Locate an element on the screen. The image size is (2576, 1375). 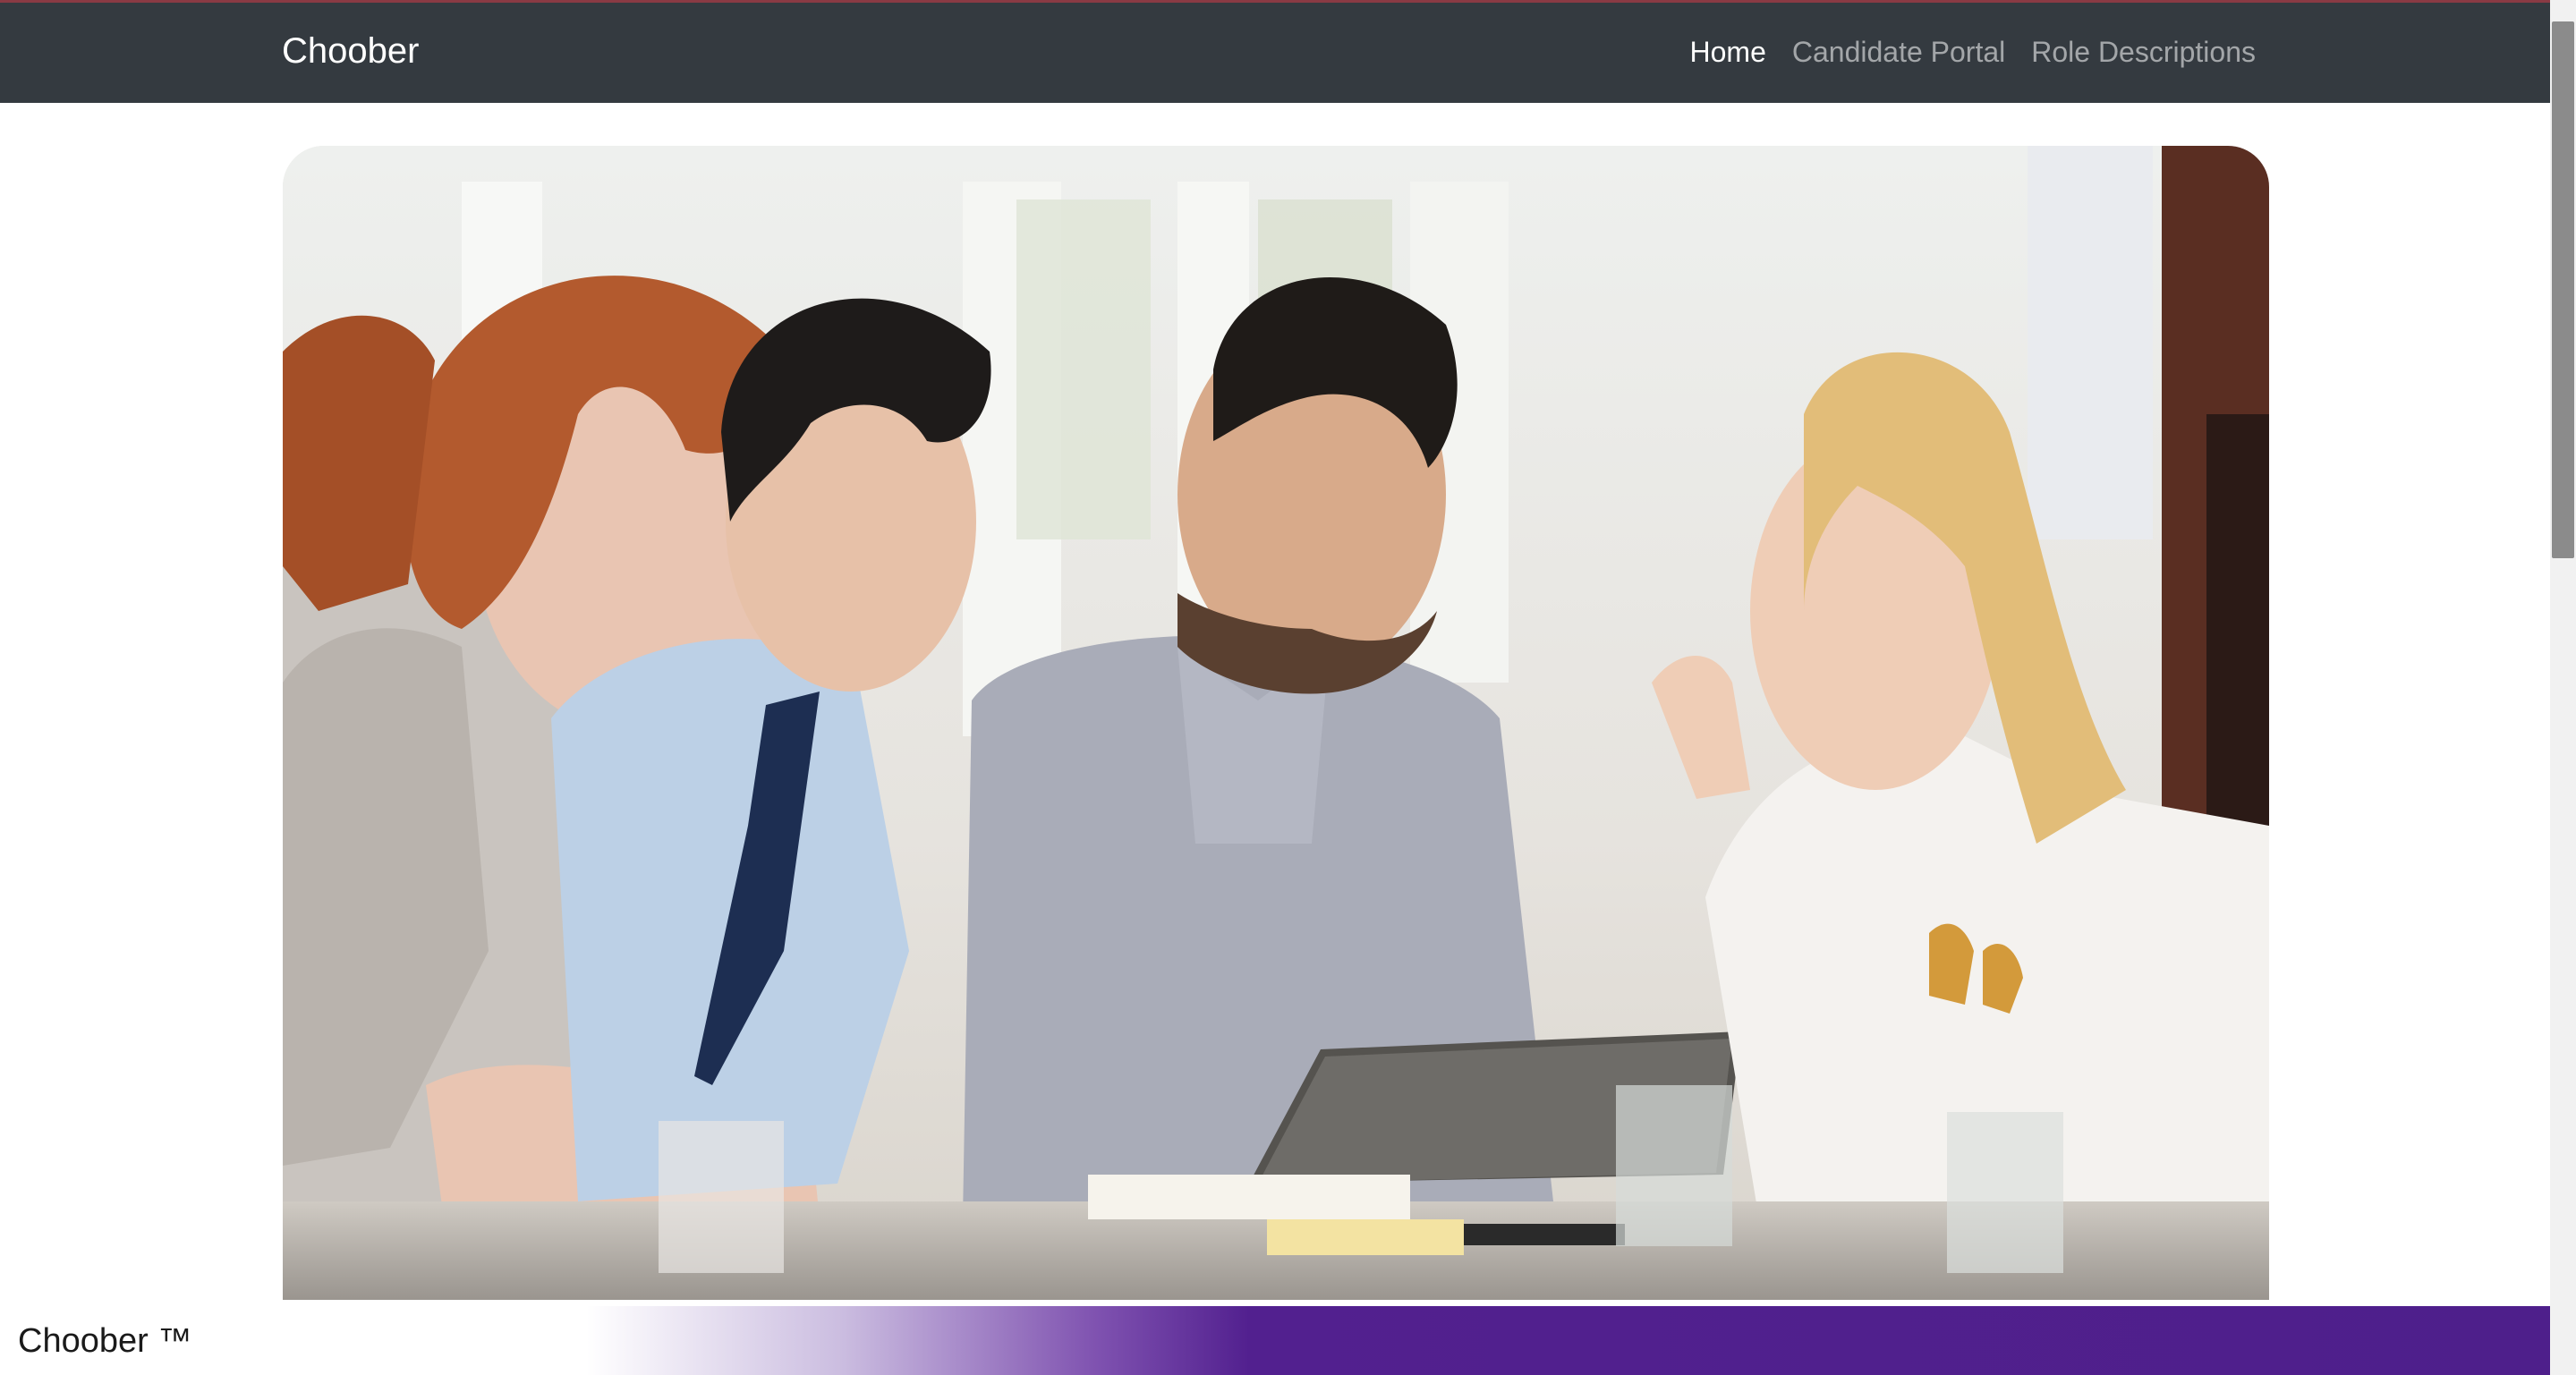
navbar-top-border is located at coordinates (1288, 1).